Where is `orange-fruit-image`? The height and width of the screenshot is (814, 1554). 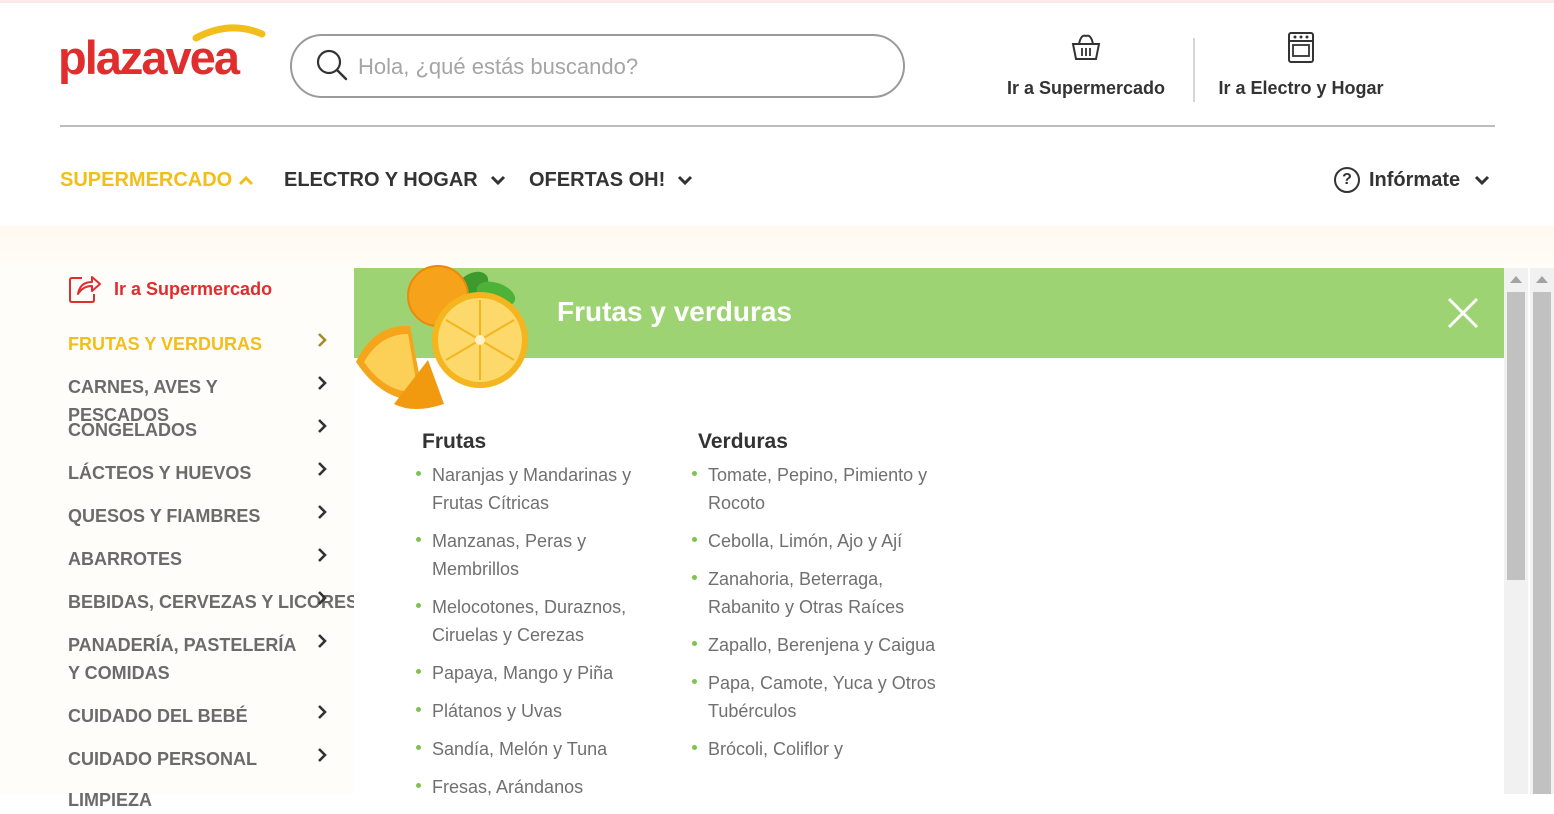 orange-fruit-image is located at coordinates (442, 337).